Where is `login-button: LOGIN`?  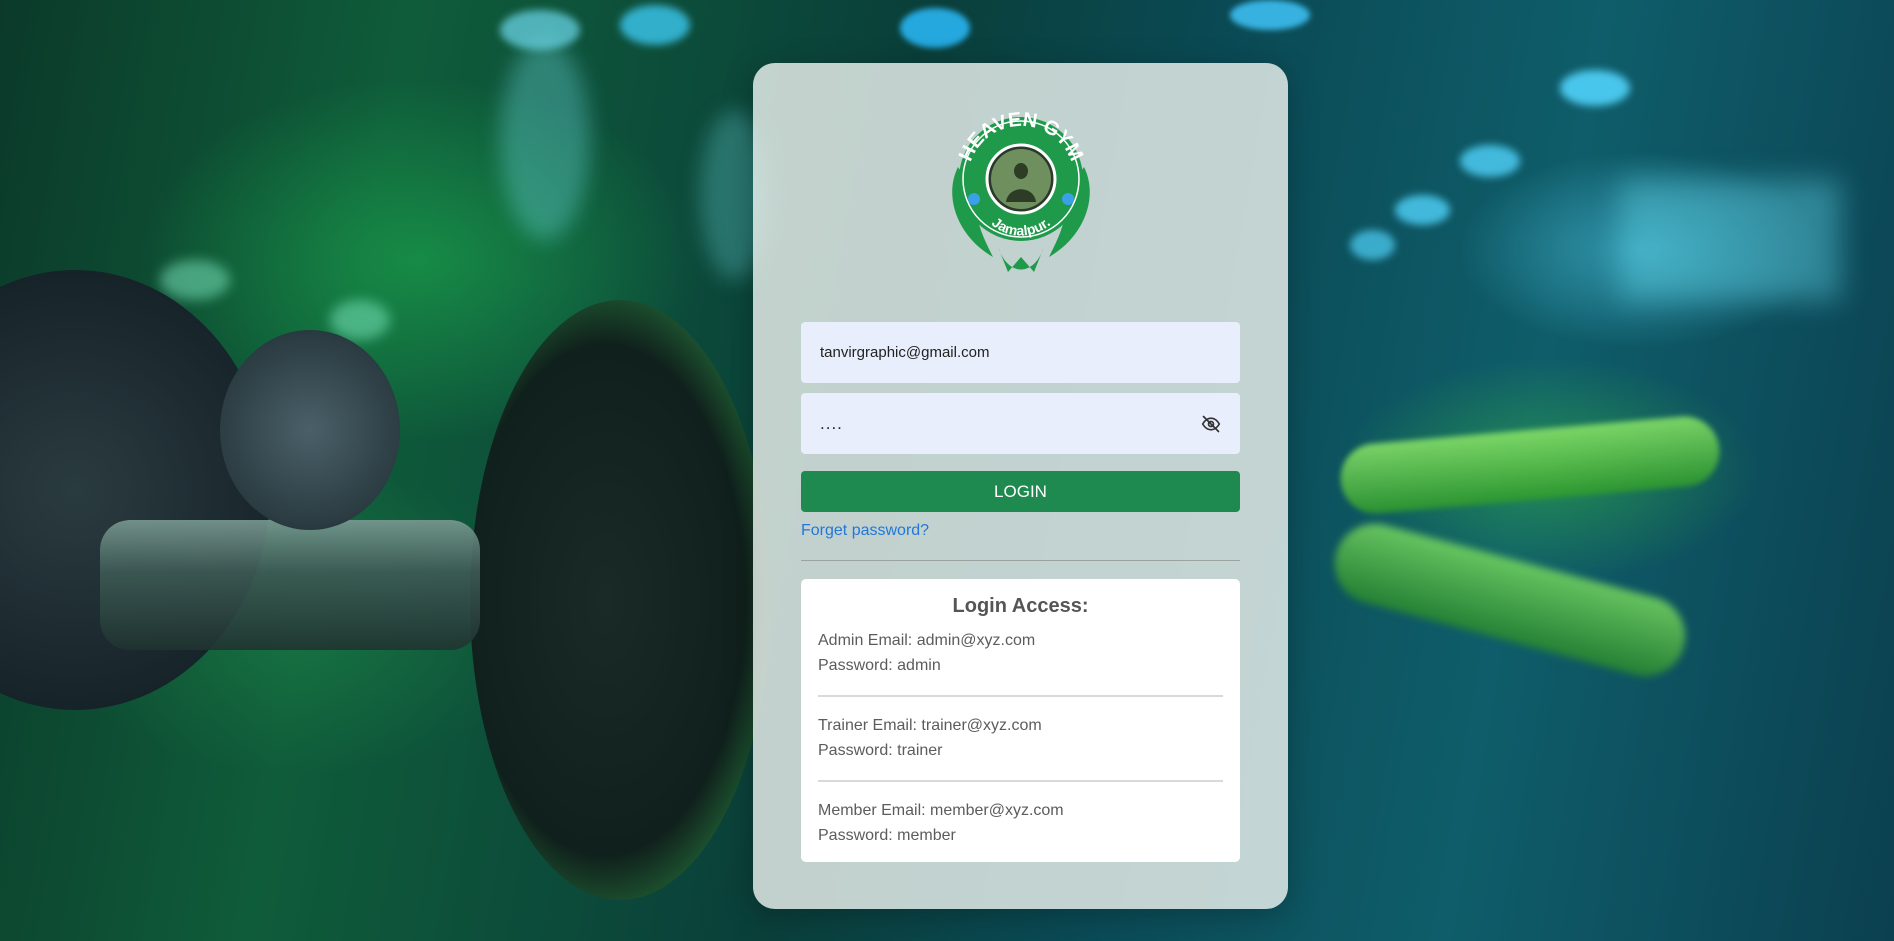
login-button: LOGIN is located at coordinates (1020, 491).